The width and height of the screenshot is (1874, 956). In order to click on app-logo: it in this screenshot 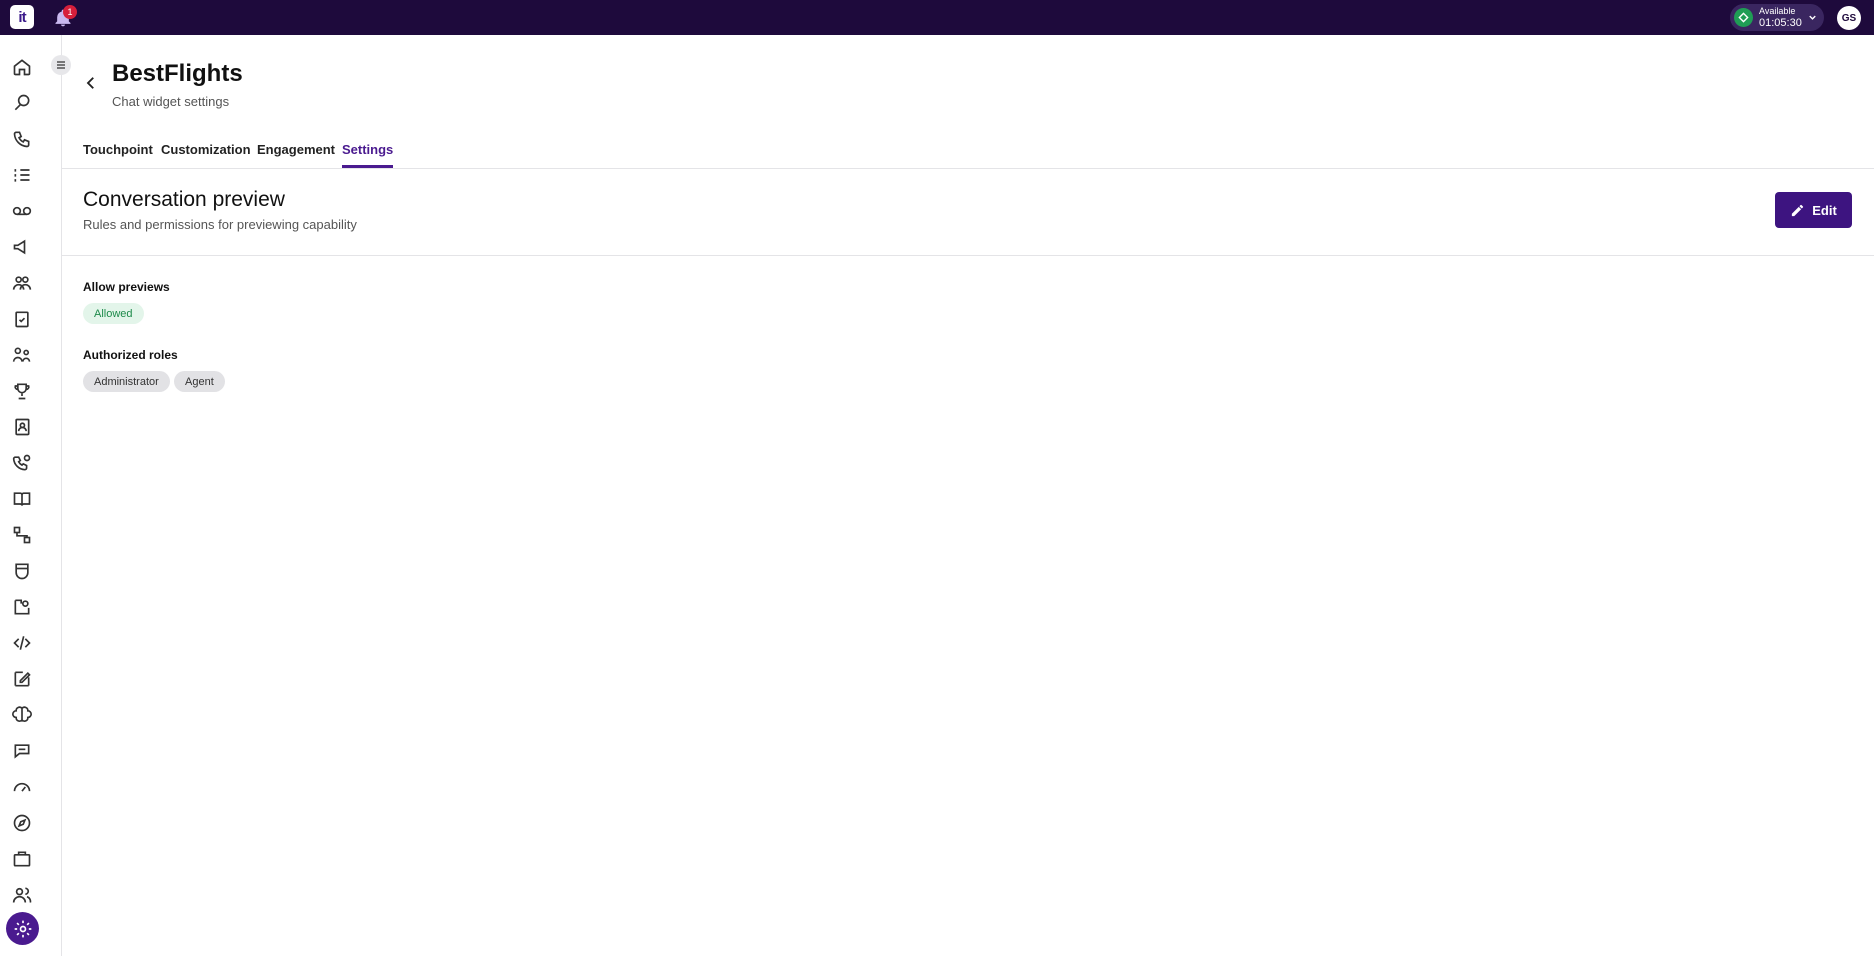, I will do `click(22, 17)`.